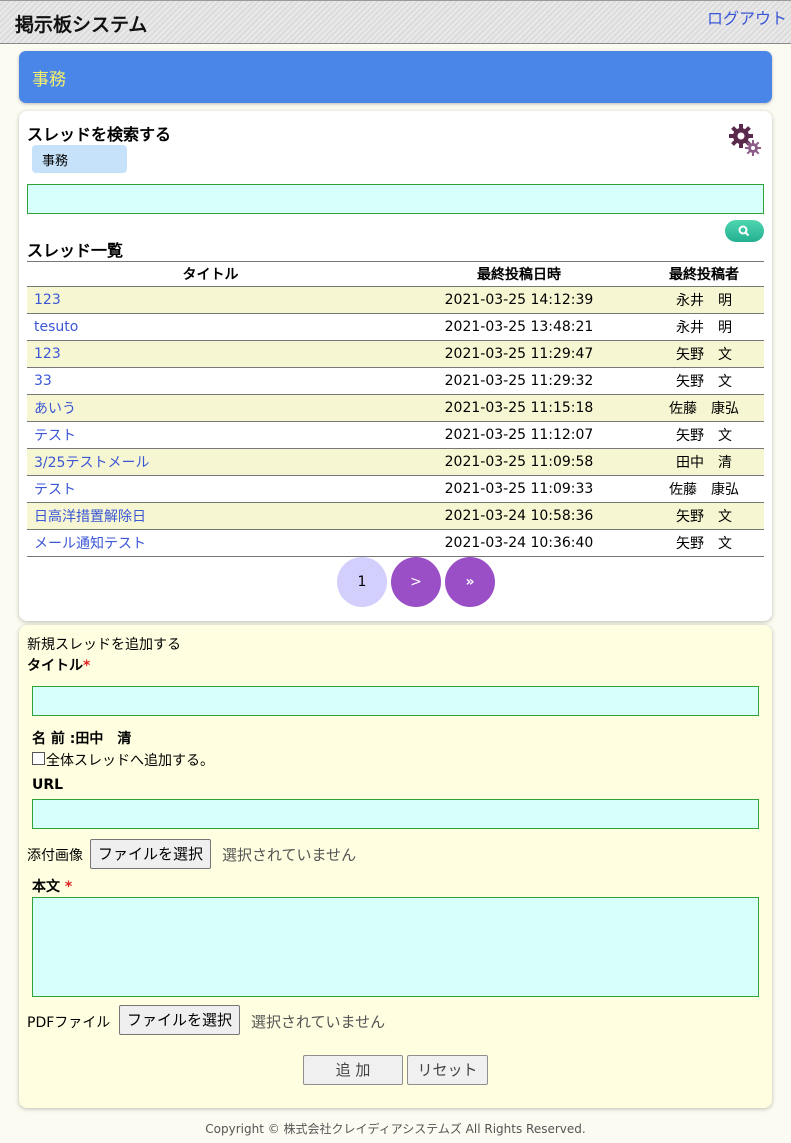  I want to click on table-row: 123 2021-03-25 14:12:39 永井 明, so click(395, 300).